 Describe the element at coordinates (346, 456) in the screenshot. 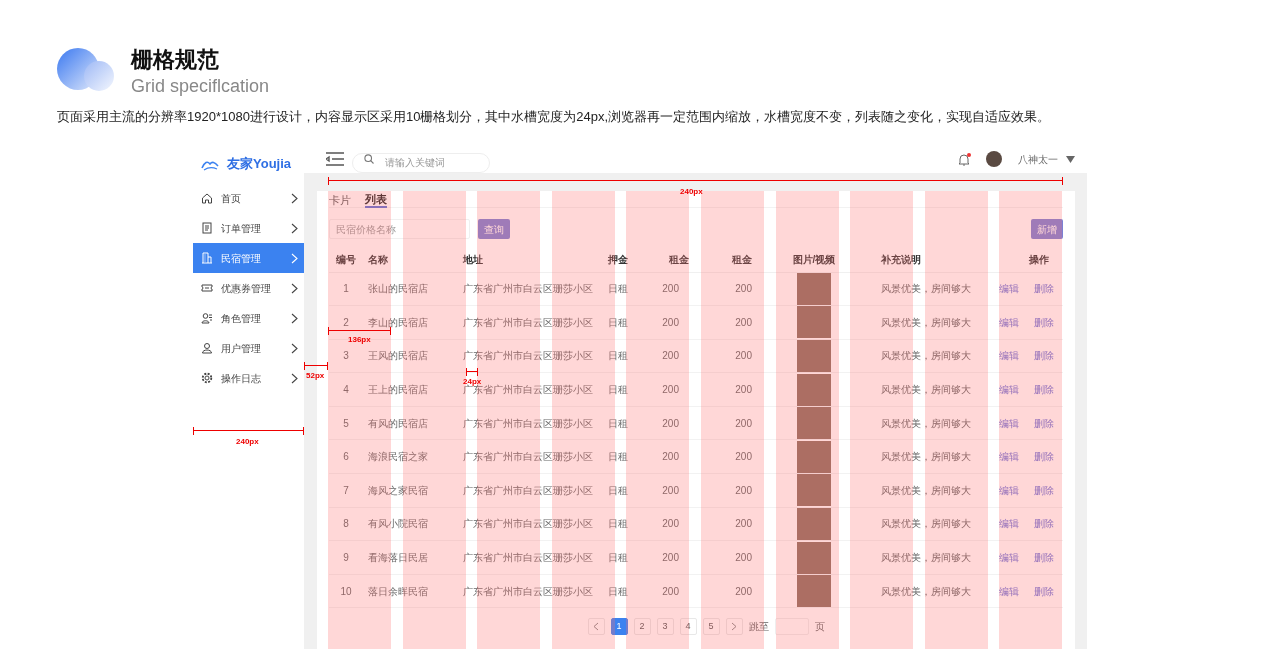

I see `table-cell: 6` at that location.